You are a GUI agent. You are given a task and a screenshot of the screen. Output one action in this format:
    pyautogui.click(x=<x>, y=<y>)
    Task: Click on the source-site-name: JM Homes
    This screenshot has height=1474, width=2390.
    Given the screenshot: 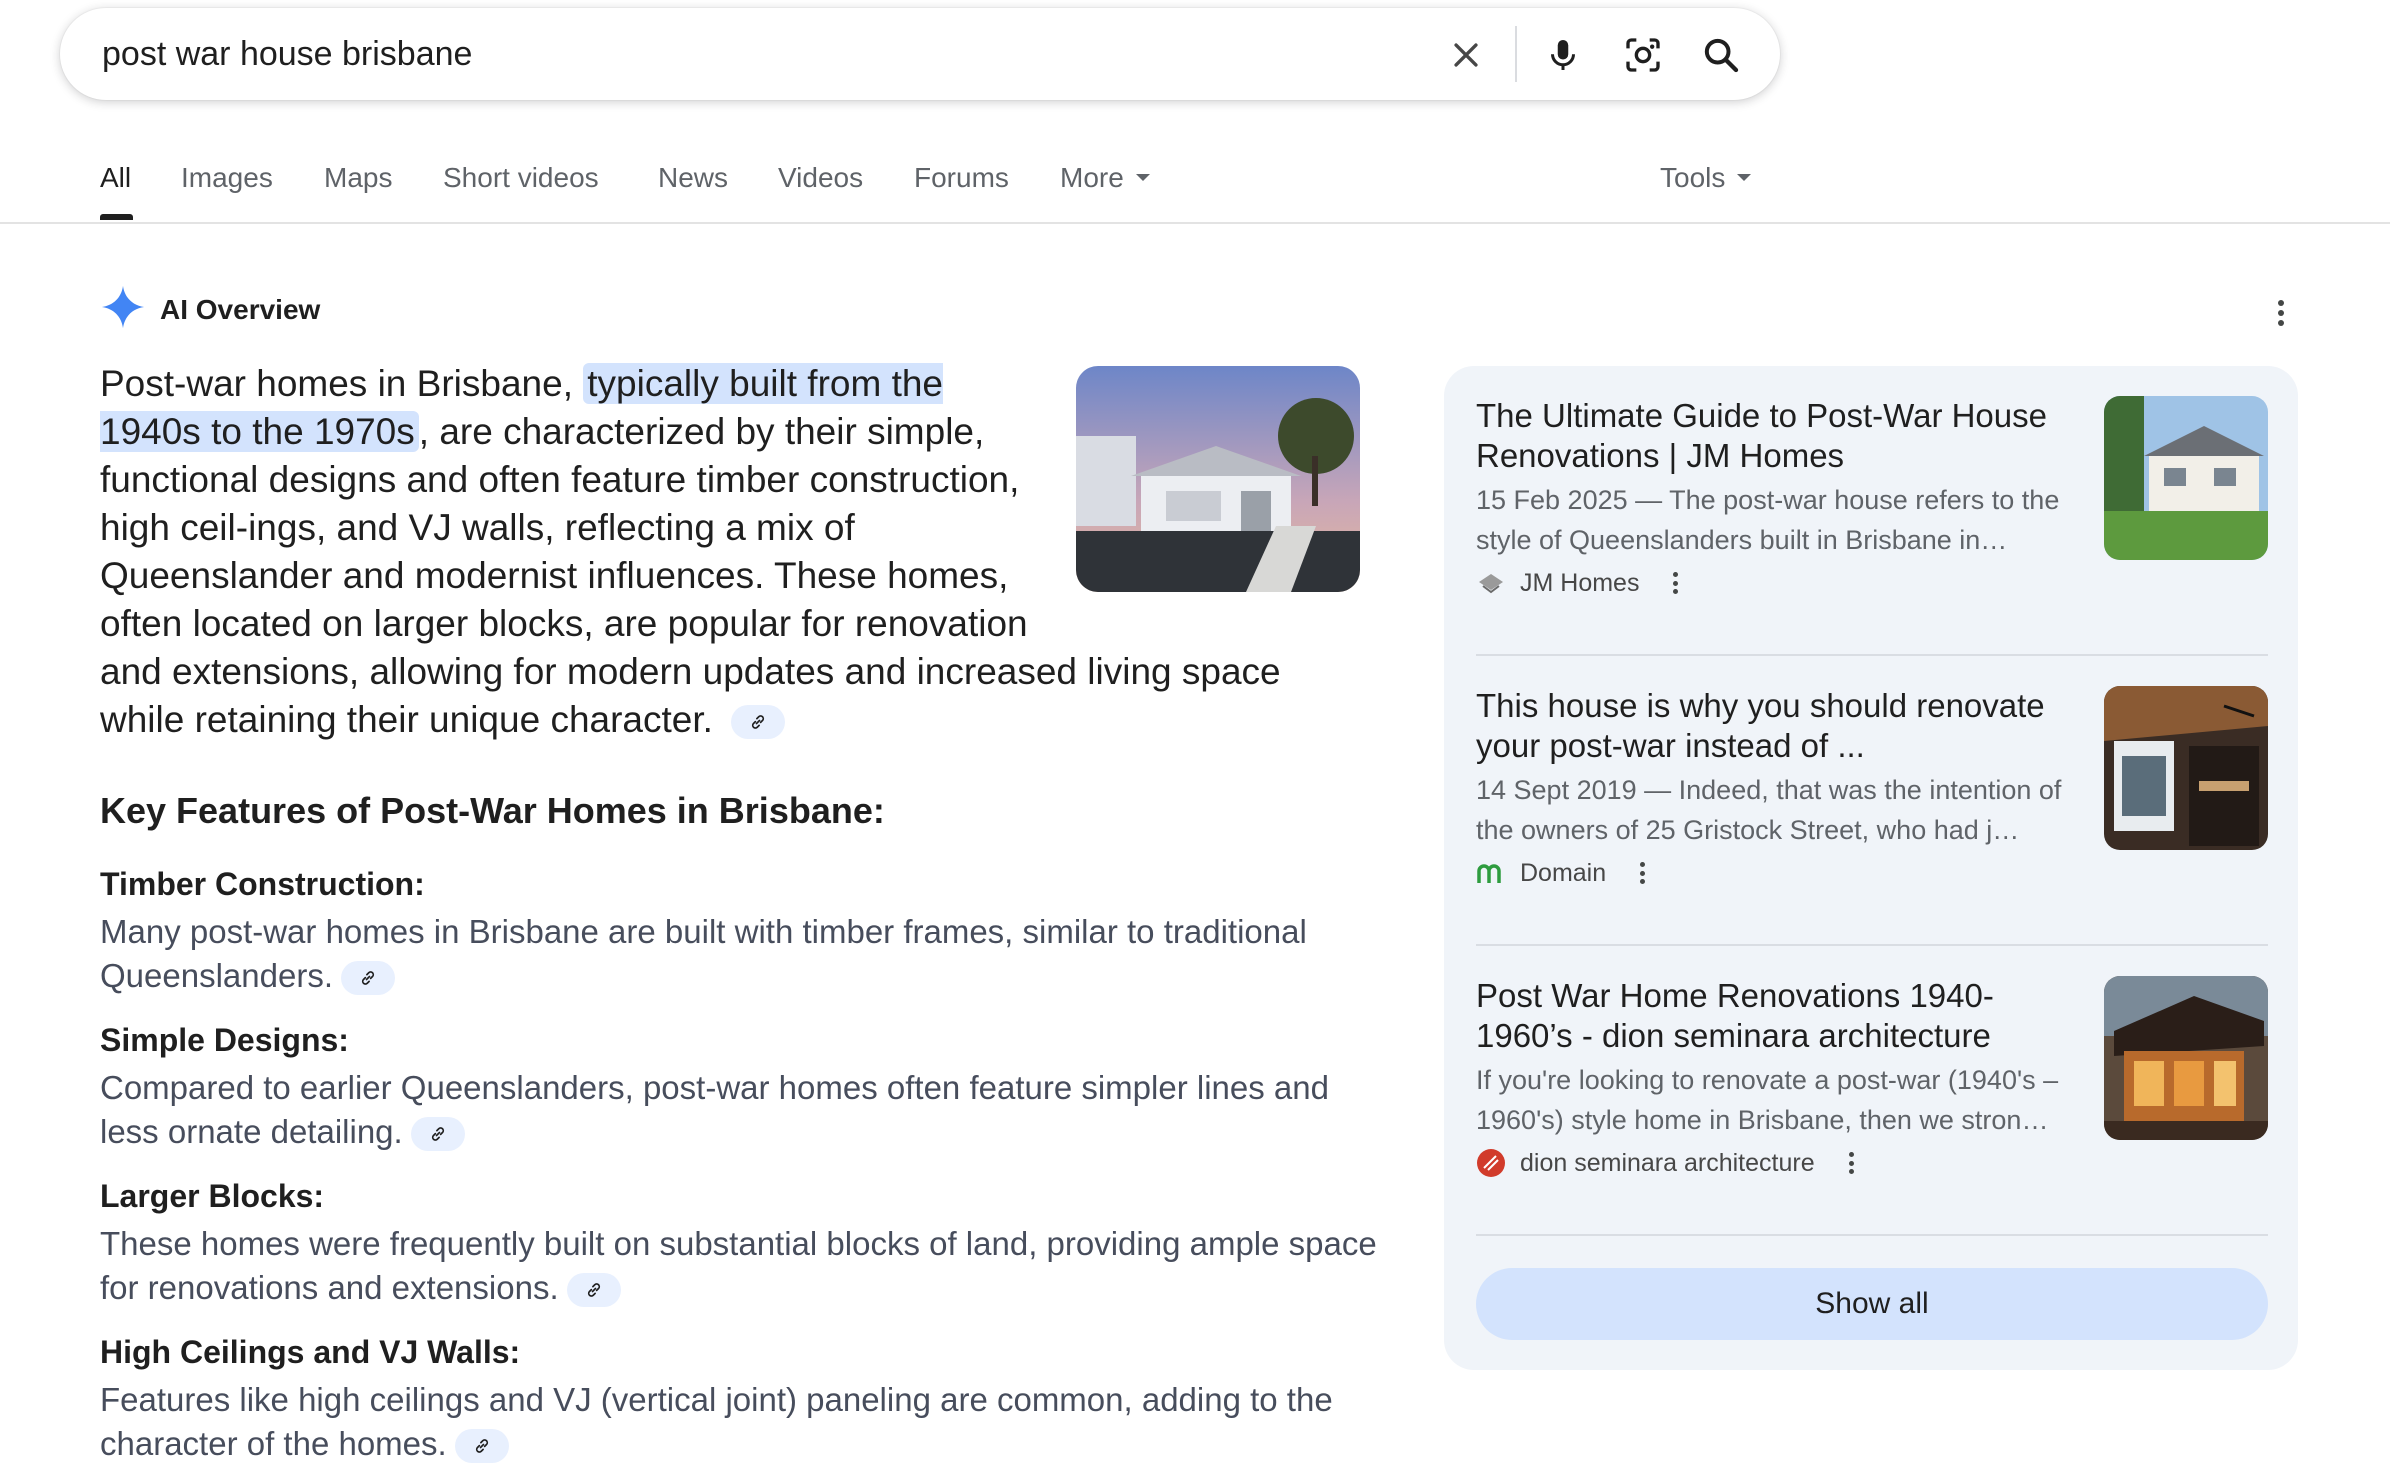 What is the action you would take?
    pyautogui.click(x=1580, y=582)
    